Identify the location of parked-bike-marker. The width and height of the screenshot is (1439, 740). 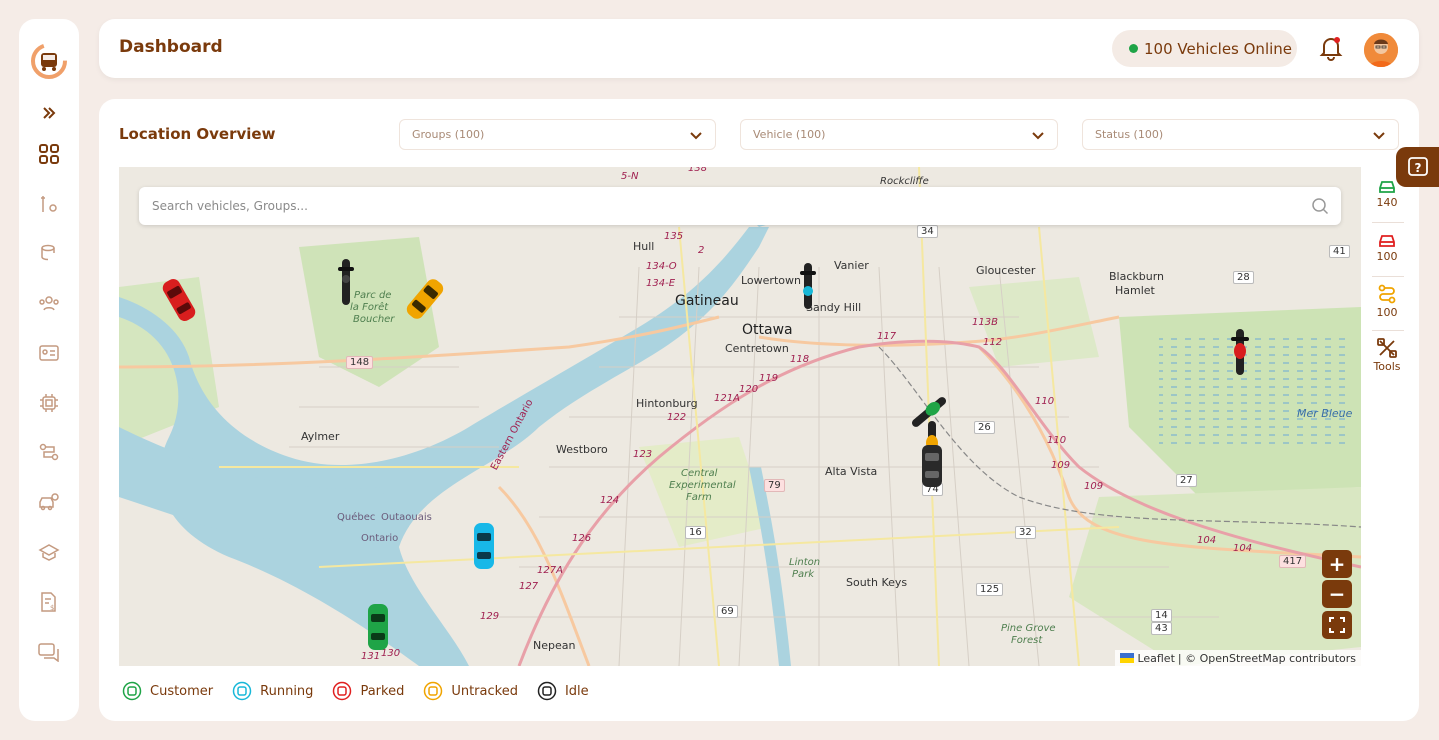
(1240, 352).